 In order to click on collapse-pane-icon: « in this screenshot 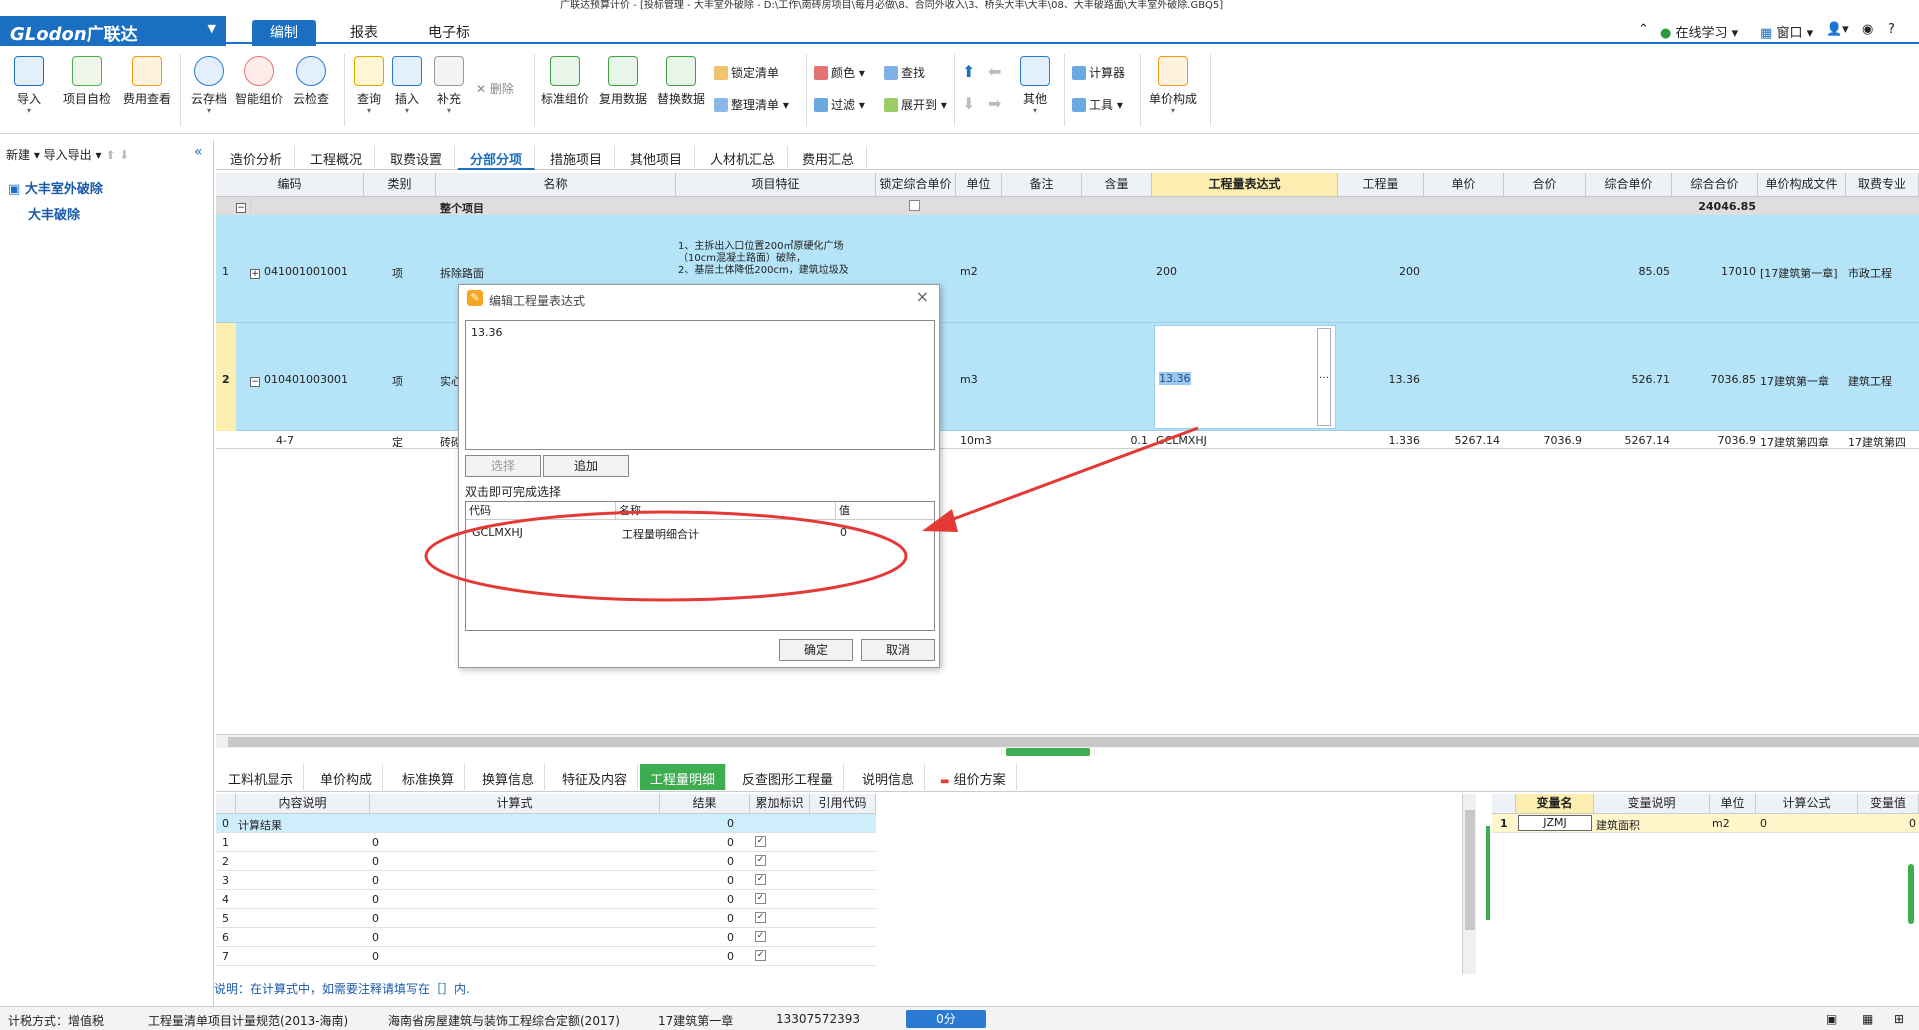, I will do `click(198, 152)`.